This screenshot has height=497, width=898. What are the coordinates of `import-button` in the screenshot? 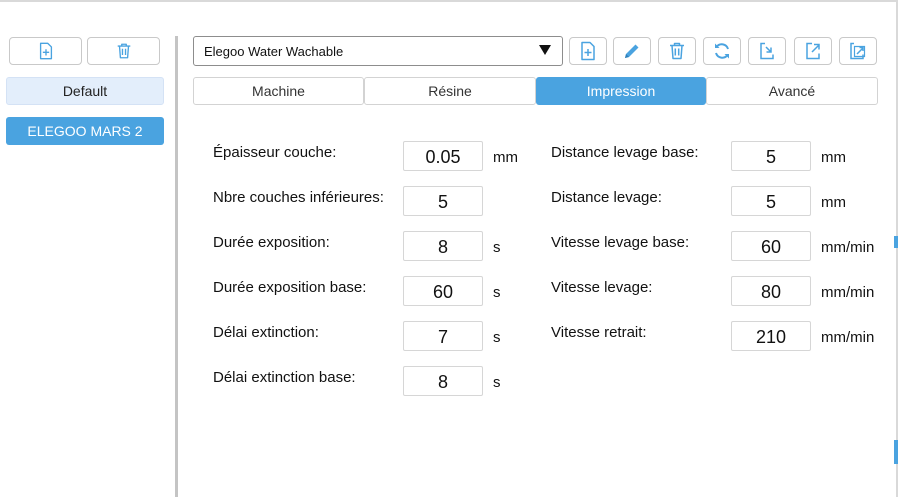 It's located at (767, 51).